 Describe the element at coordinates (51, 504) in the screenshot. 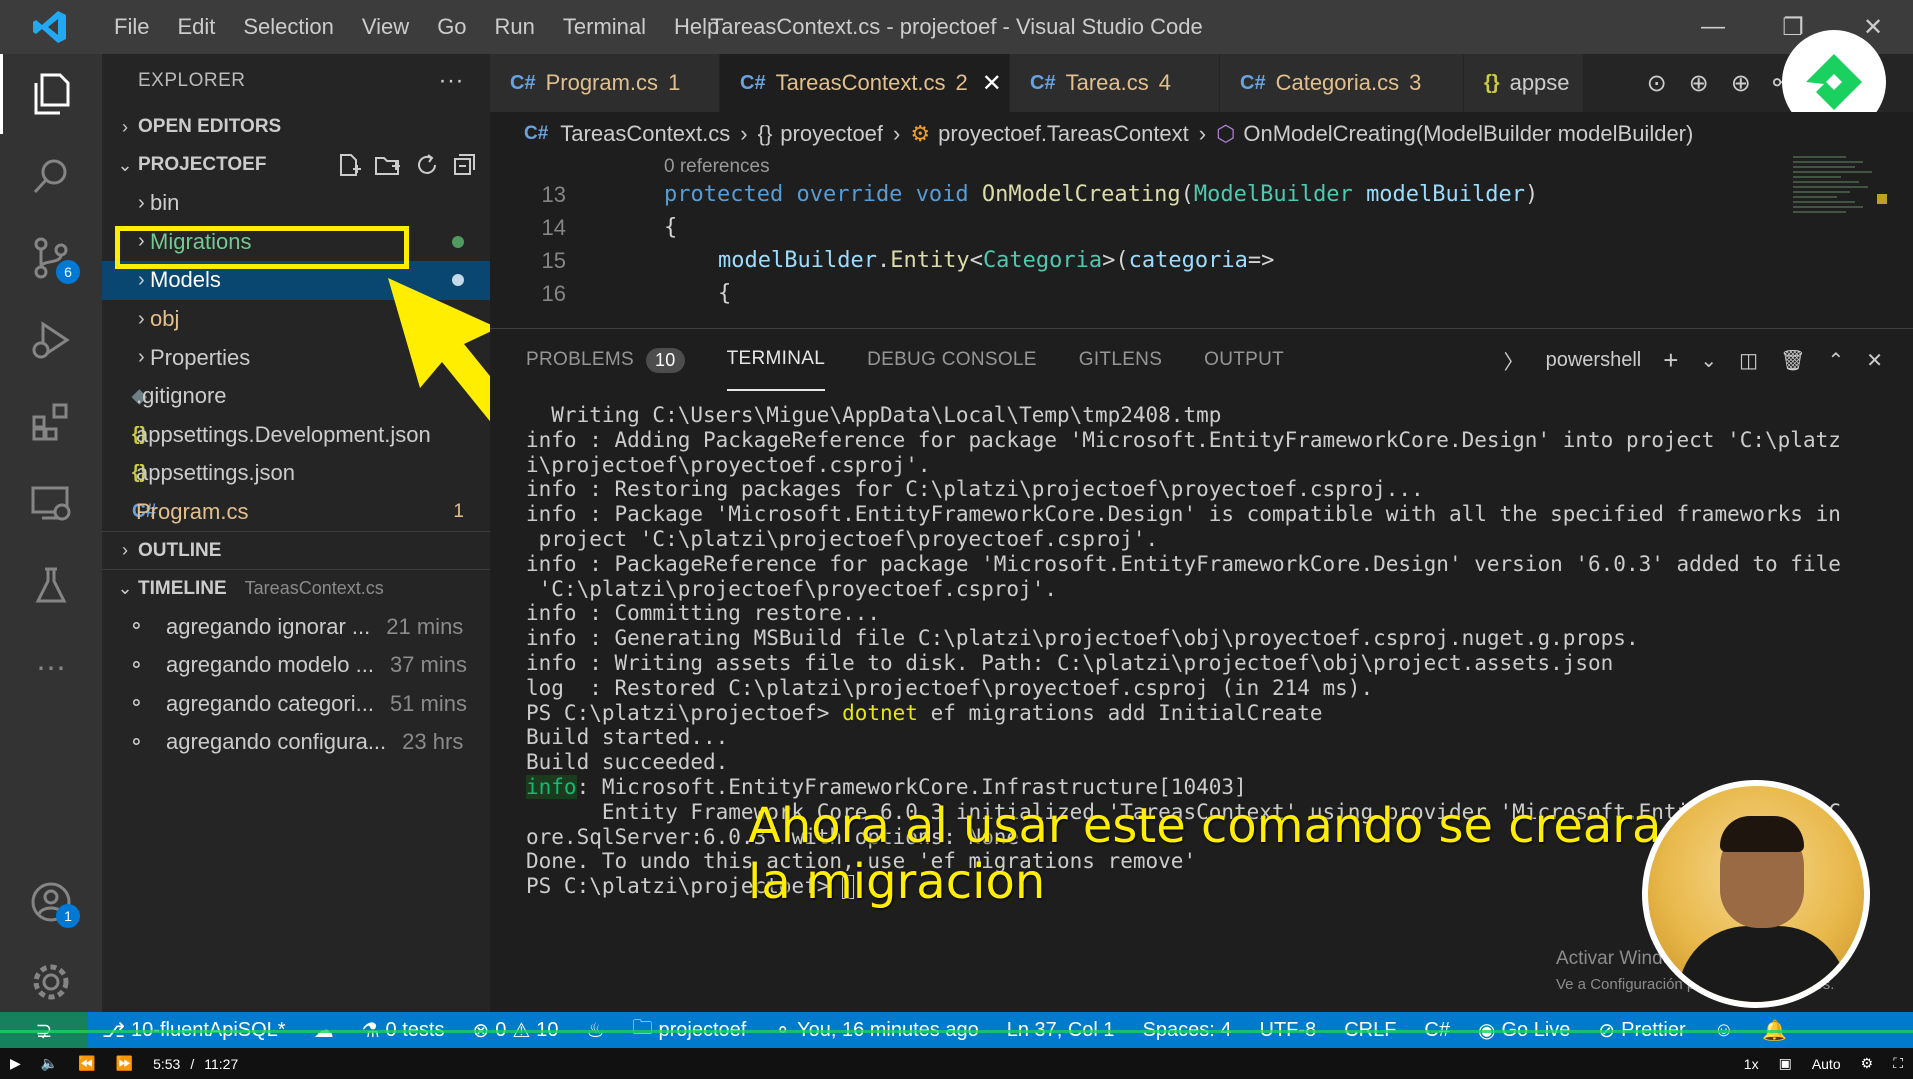

I see `remote-explorer-icon` at that location.